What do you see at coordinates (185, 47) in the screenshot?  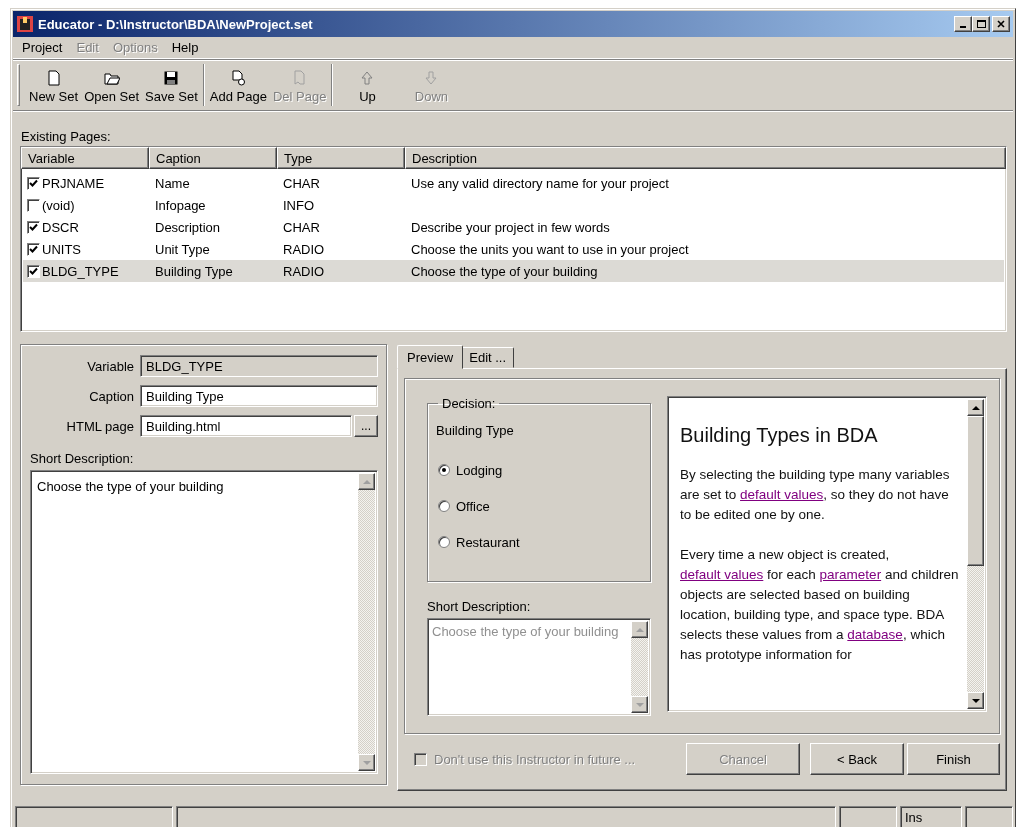 I see `menu-item: Help` at bounding box center [185, 47].